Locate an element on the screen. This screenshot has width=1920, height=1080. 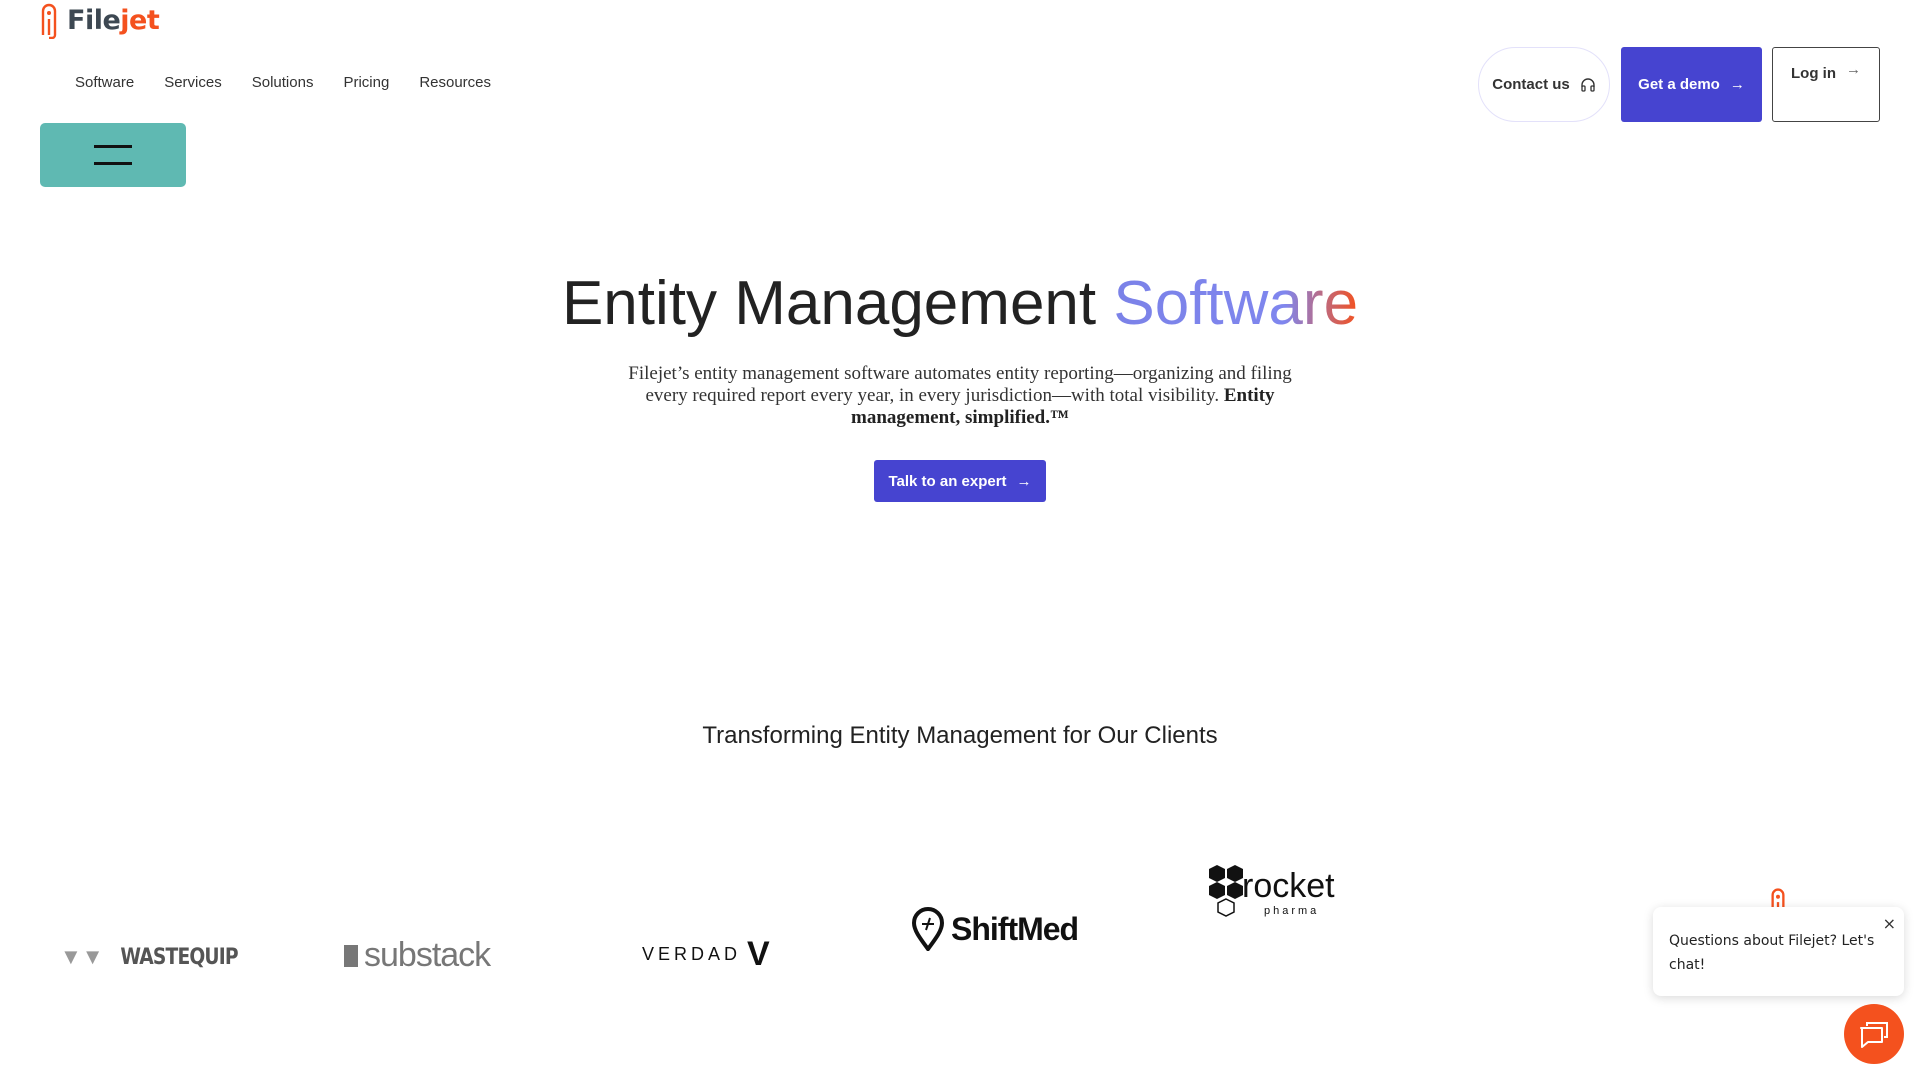
open-chat-button is located at coordinates (1874, 1034).